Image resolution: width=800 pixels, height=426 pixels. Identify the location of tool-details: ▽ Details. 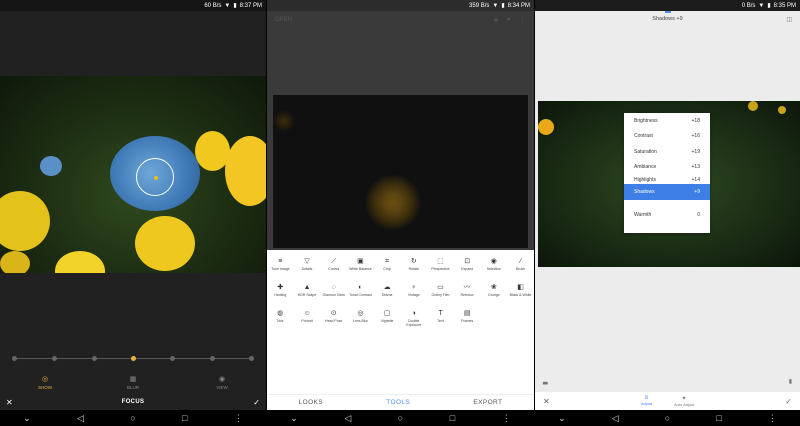
(307, 271).